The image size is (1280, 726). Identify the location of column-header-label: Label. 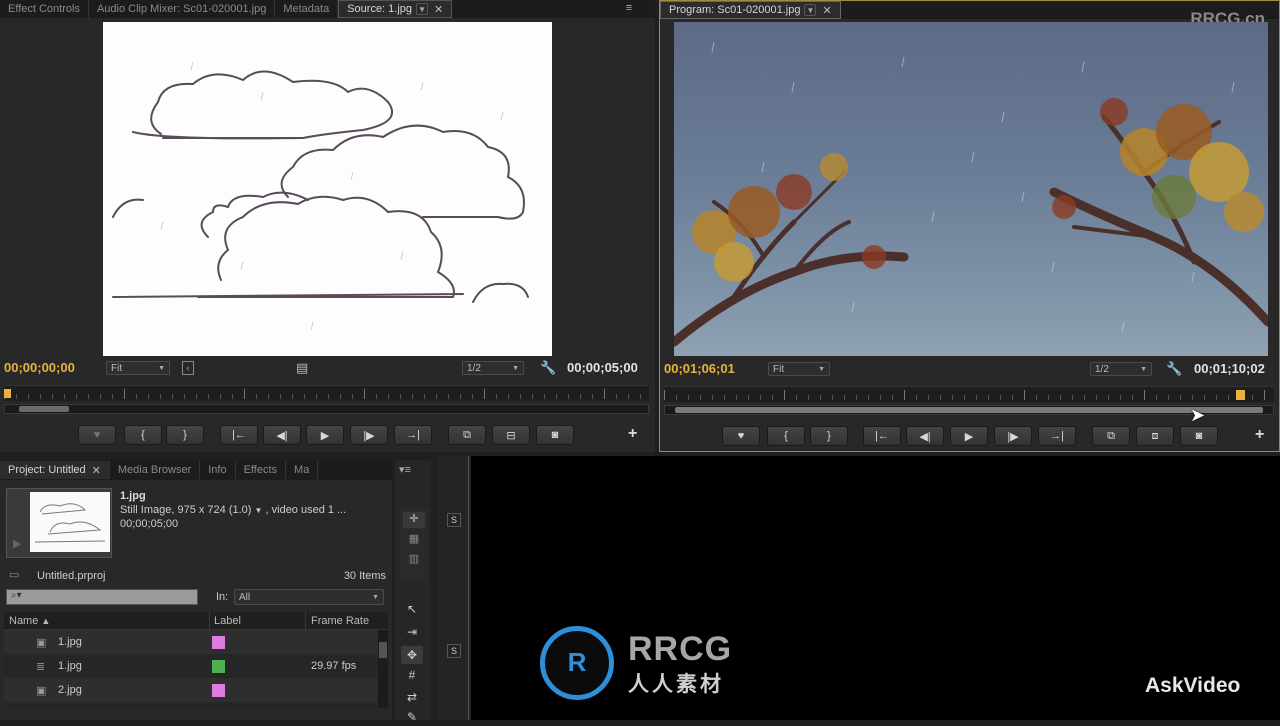
(225, 621).